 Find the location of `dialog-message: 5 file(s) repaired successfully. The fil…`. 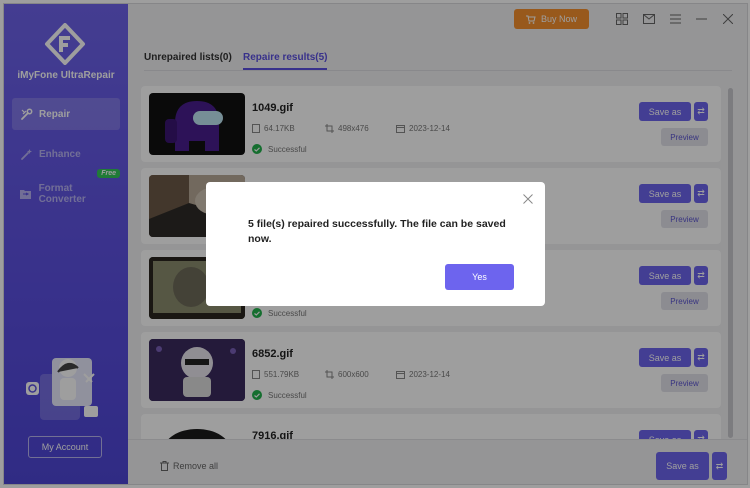

dialog-message: 5 file(s) repaired successfully. The fil… is located at coordinates (377, 231).